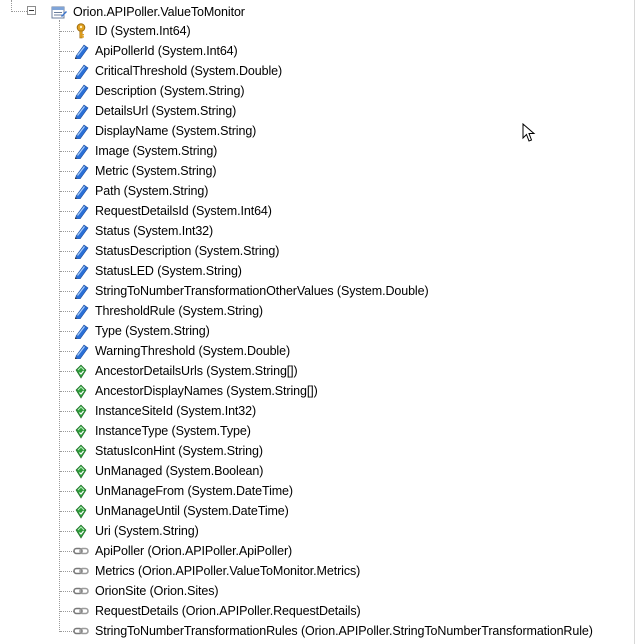 The height and width of the screenshot is (644, 644). Describe the element at coordinates (156, 171) in the screenshot. I see `tree-node-label: Metric (System.String)` at that location.